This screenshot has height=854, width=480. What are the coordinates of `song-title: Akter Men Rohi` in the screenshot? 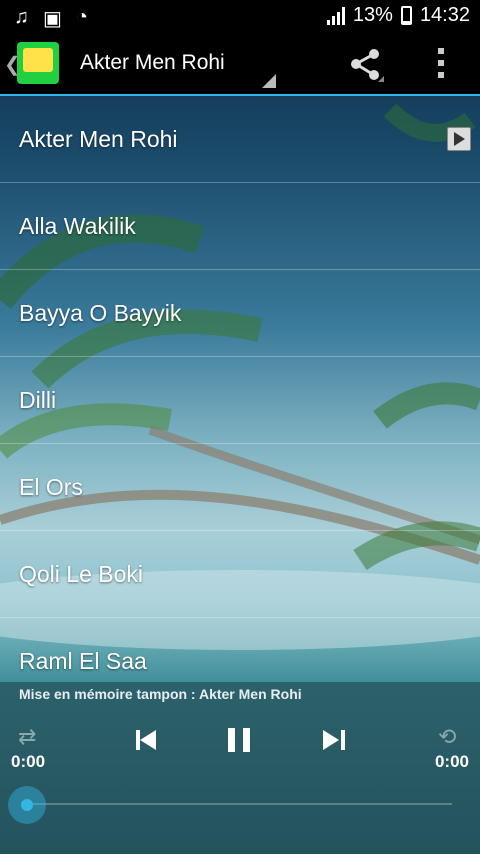 It's located at (98, 139).